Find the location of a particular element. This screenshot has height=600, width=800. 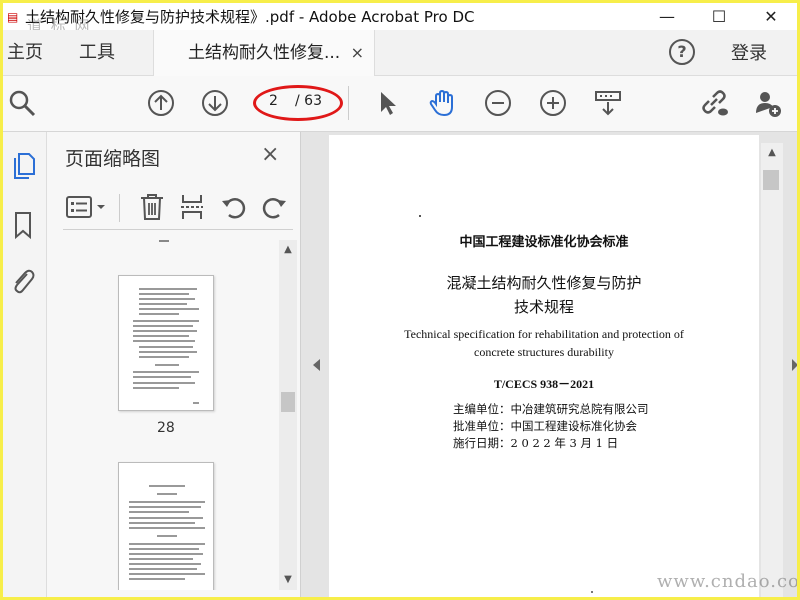

previous-page-icon is located at coordinates (161, 103).